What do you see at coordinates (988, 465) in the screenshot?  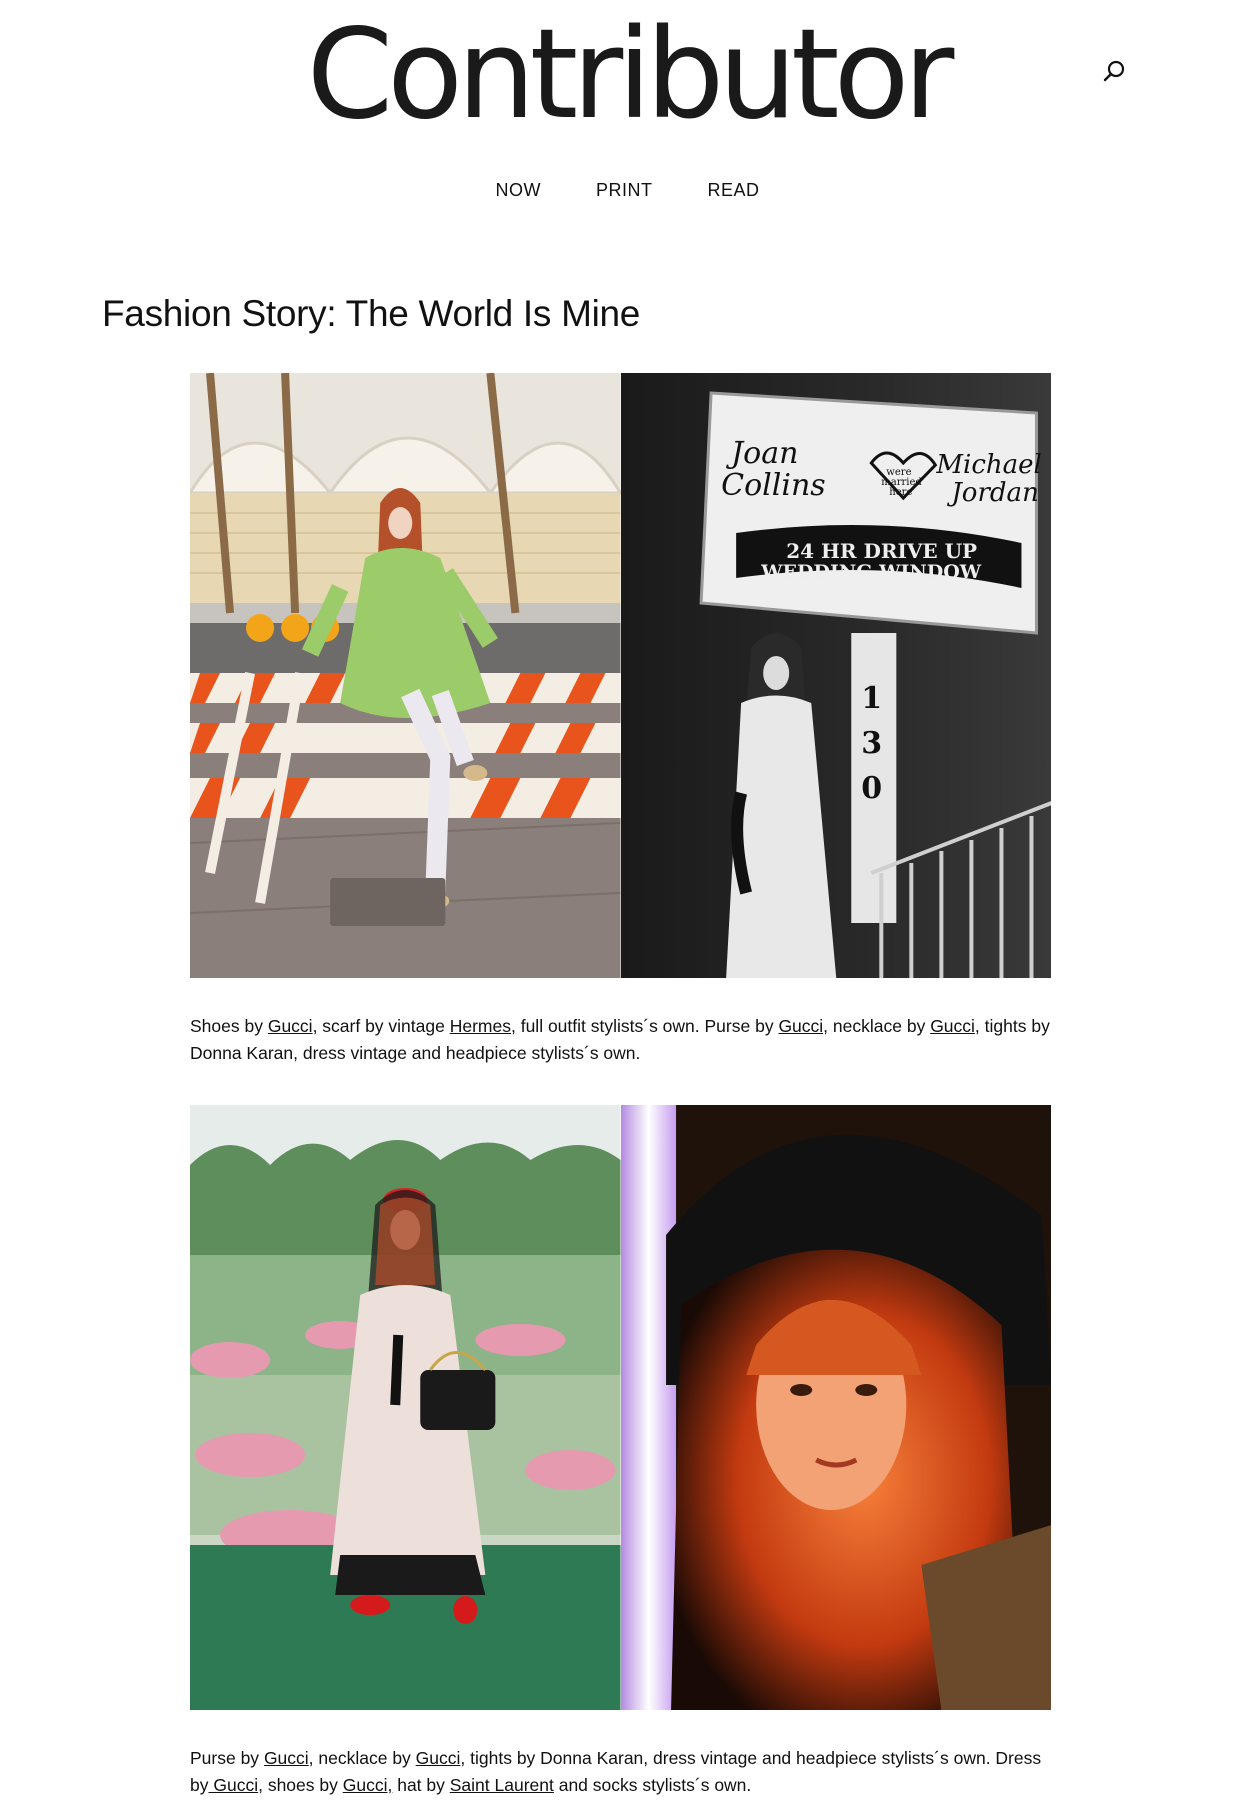 I see `svg-text: Michael` at bounding box center [988, 465].